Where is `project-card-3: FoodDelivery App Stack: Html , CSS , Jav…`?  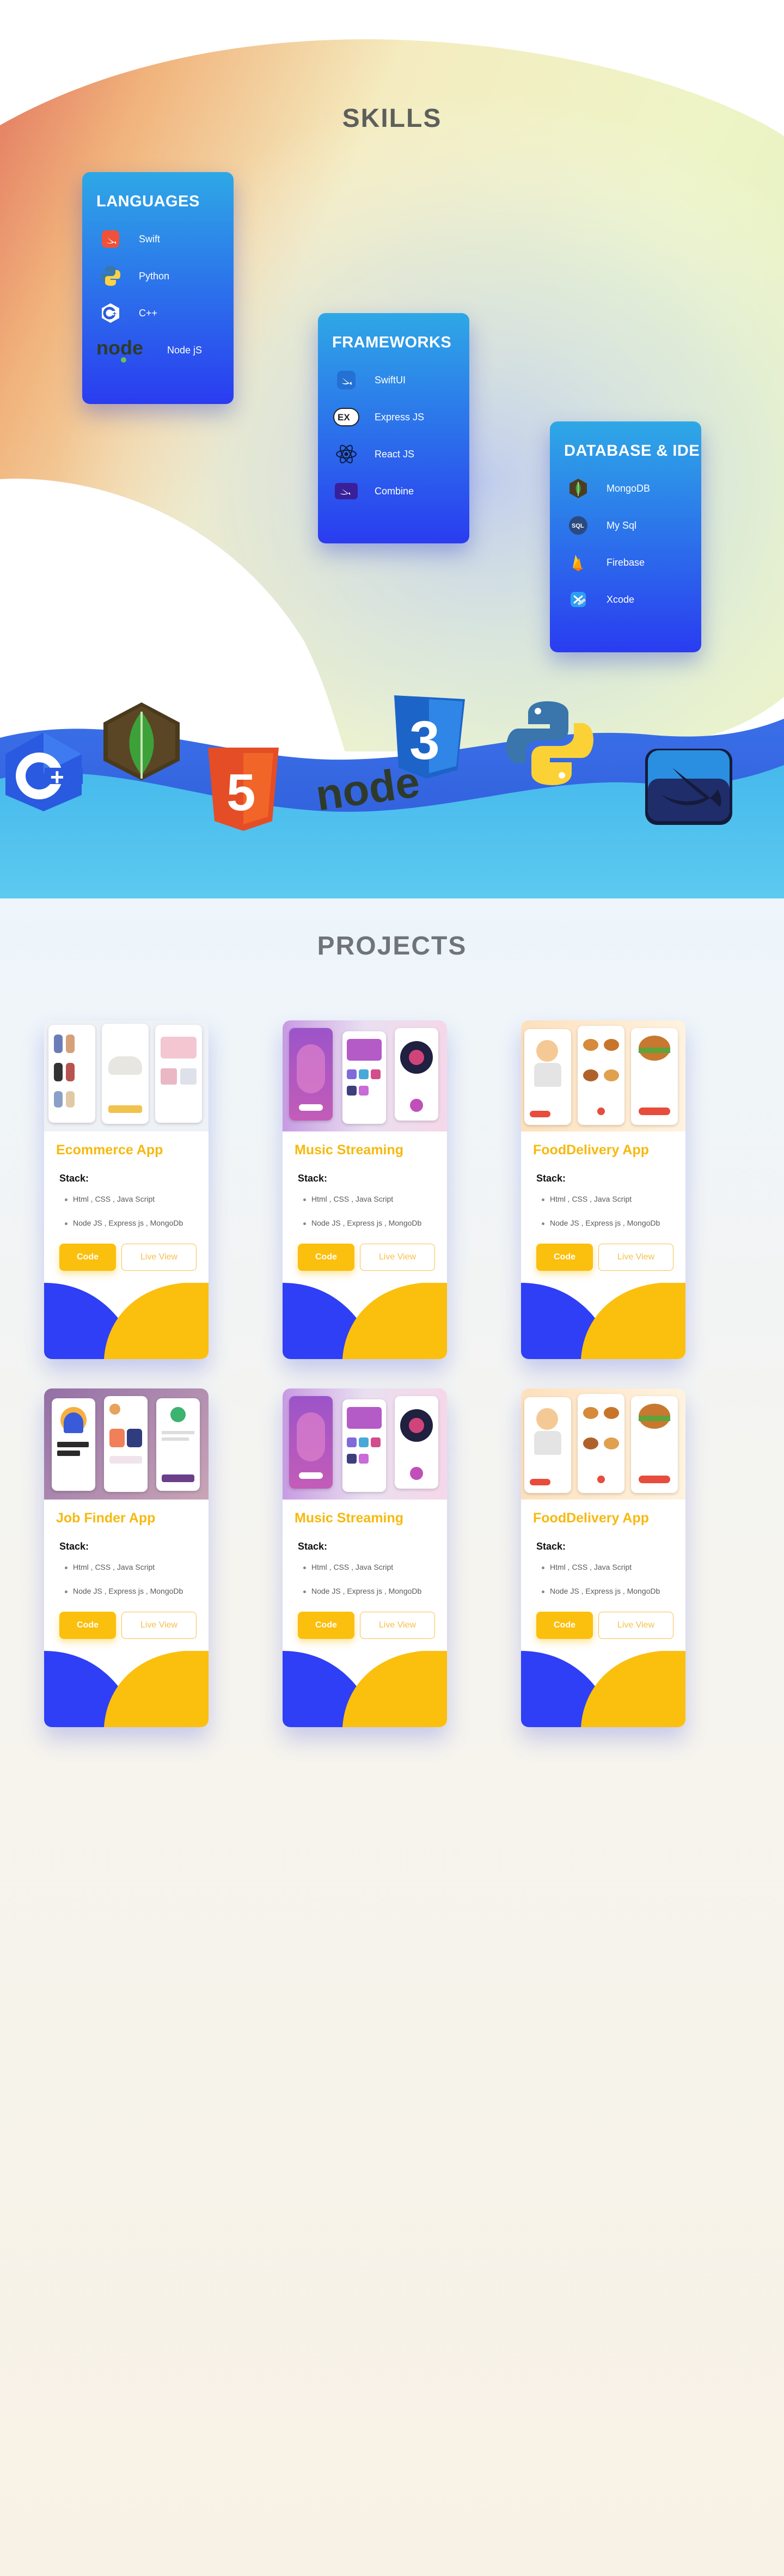 project-card-3: FoodDelivery App Stack: Html , CSS , Jav… is located at coordinates (603, 1189).